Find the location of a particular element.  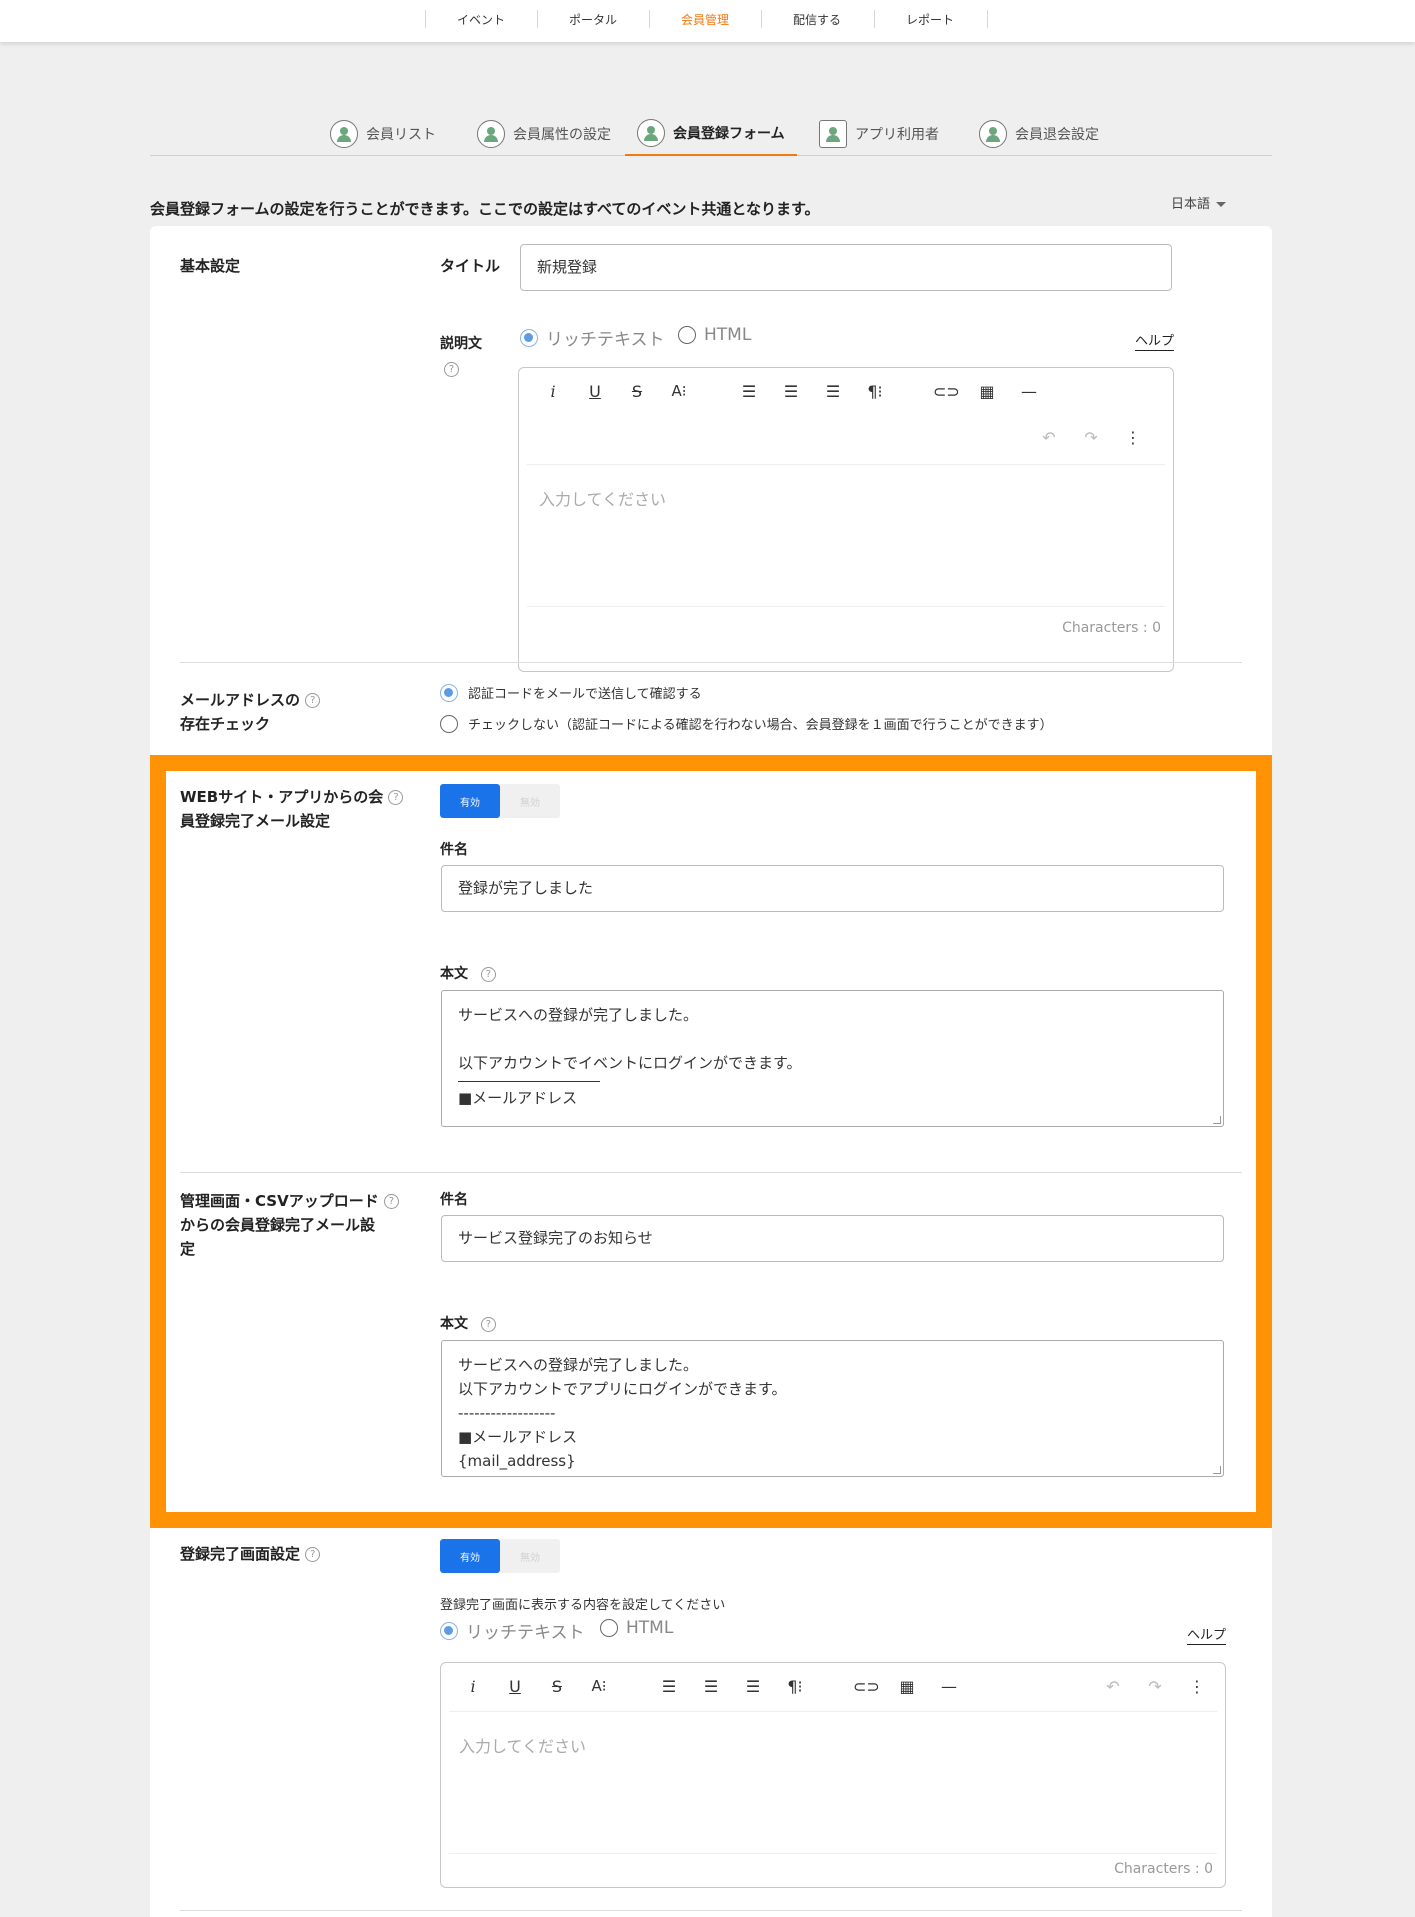

tab-withdrawal-settings: 会員退会設定 is located at coordinates (1039, 134).